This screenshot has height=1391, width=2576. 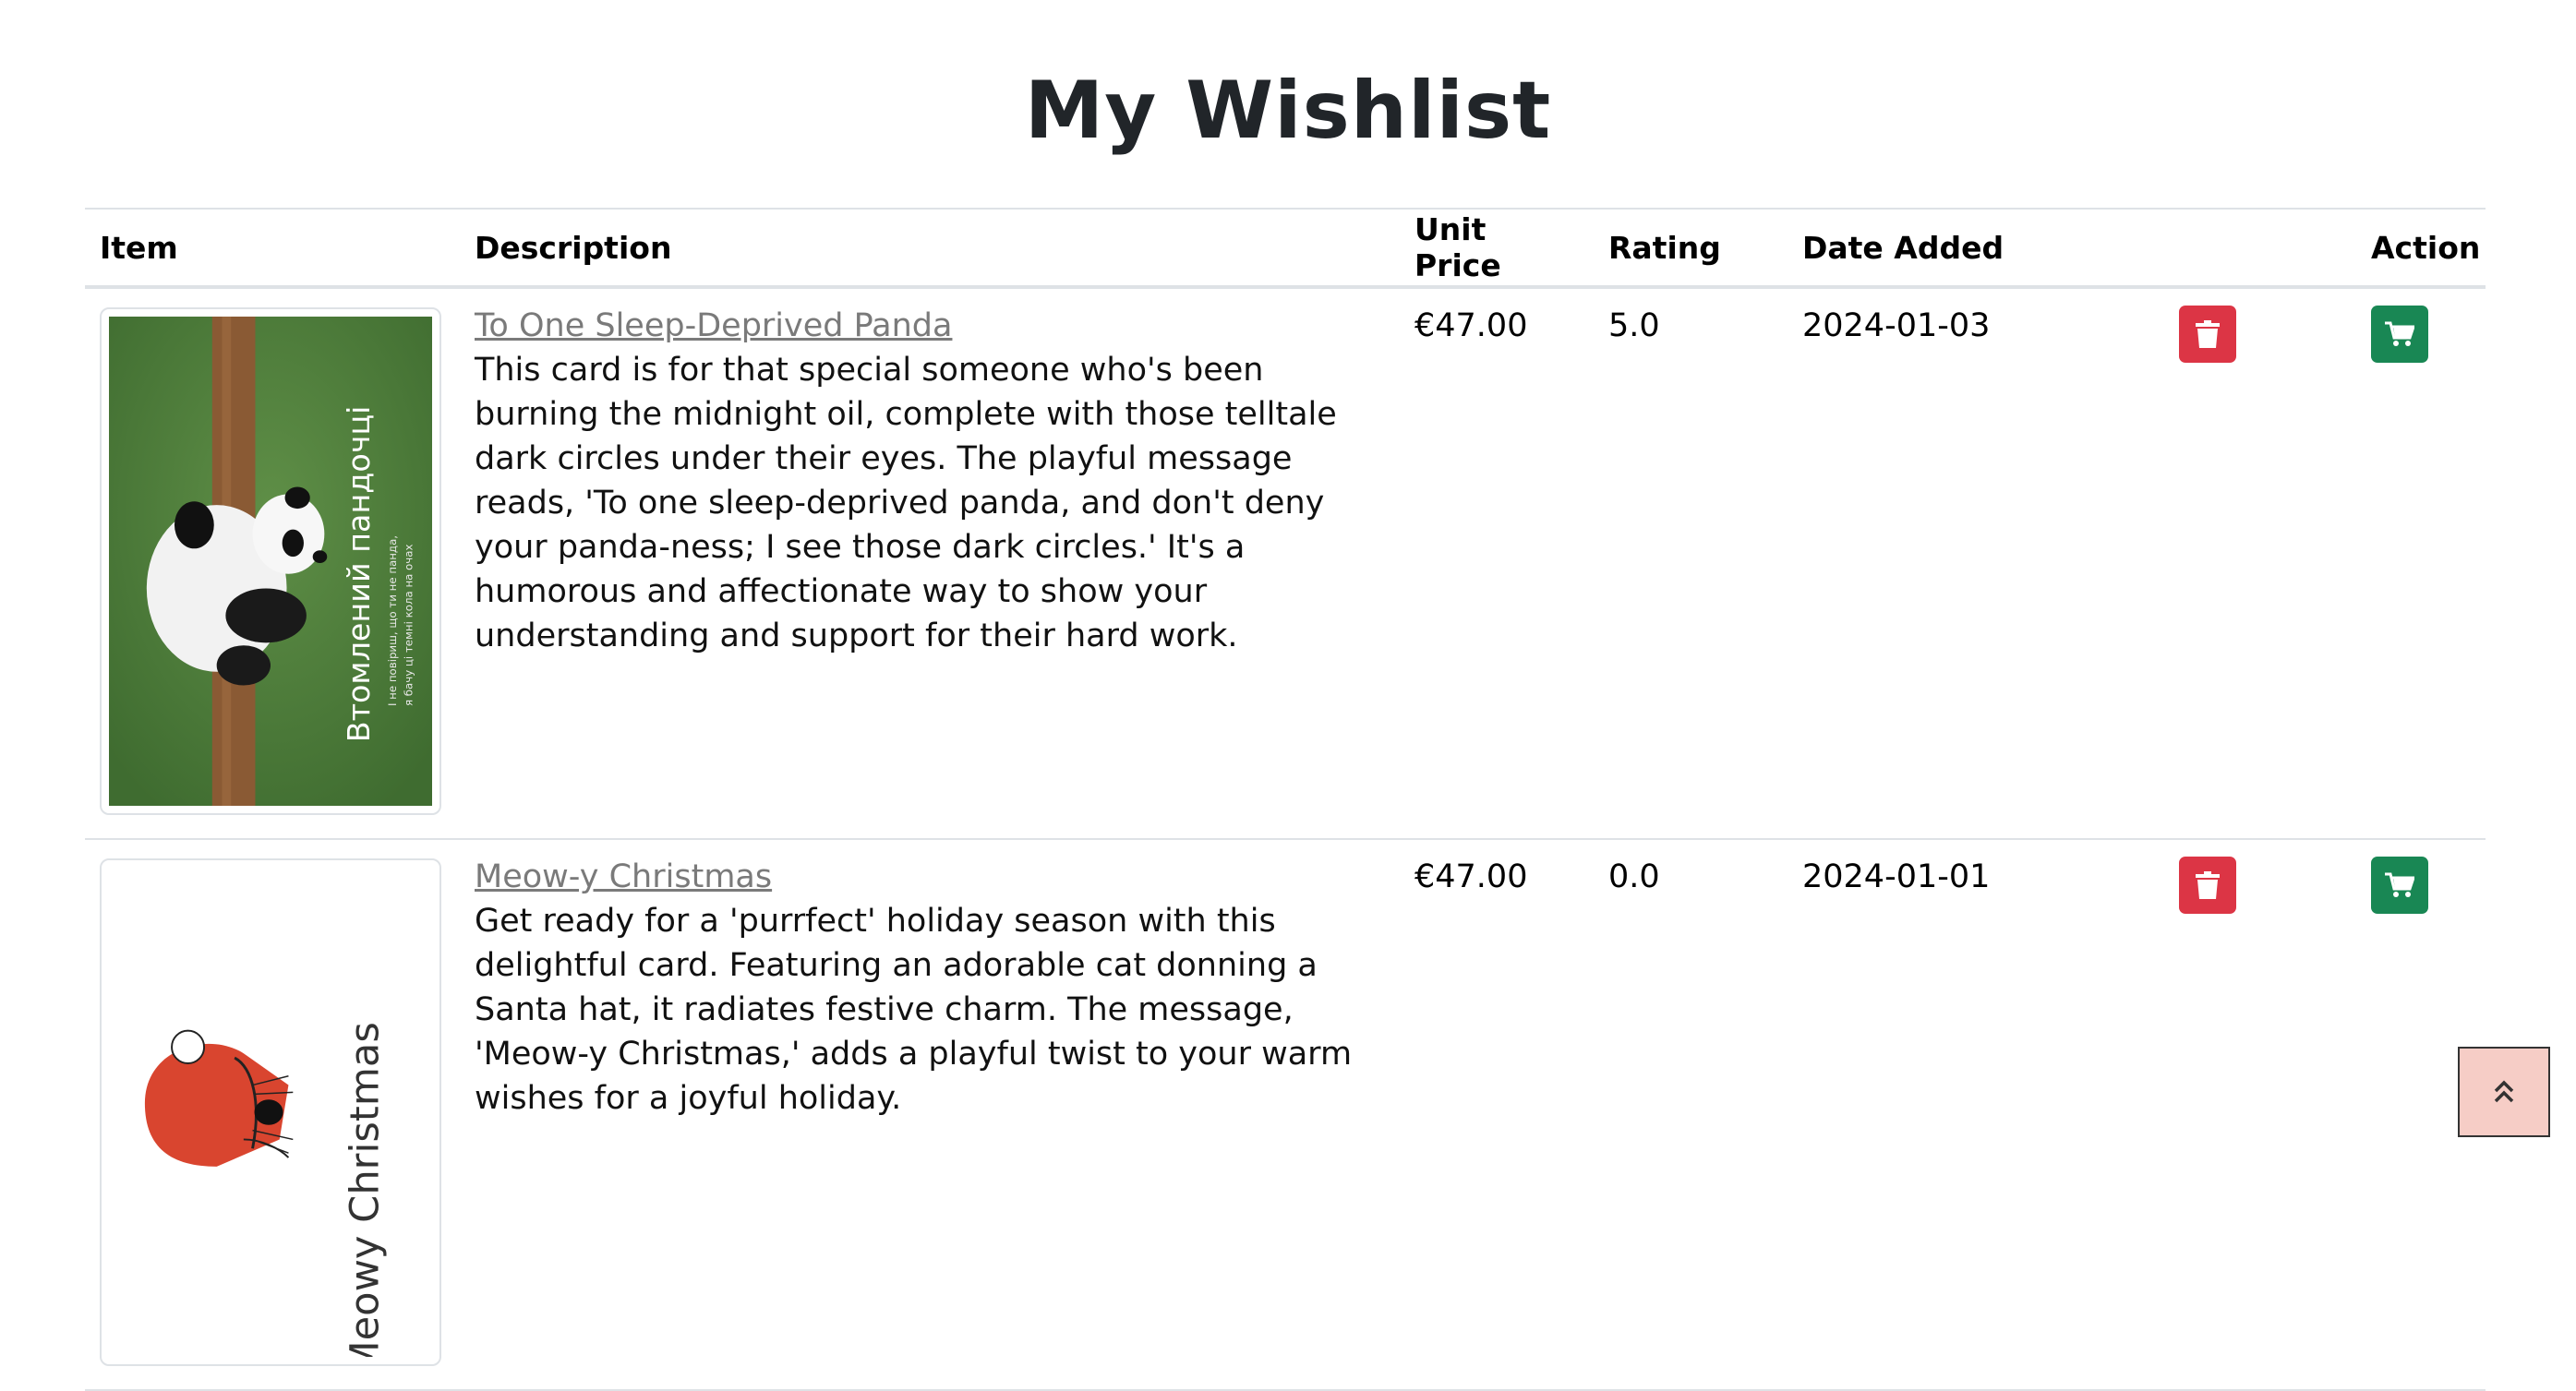 I want to click on back-to-top-button, so click(x=2504, y=1092).